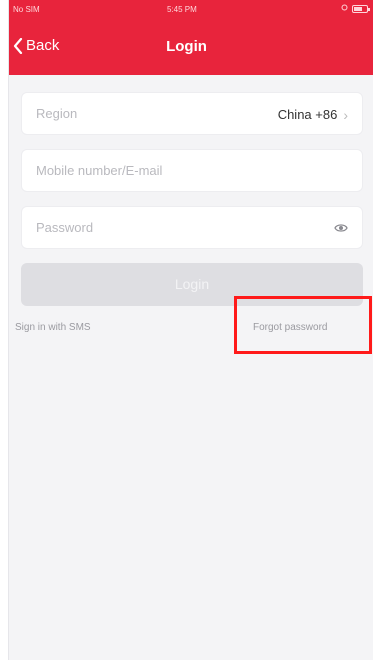 The width and height of the screenshot is (373, 660). I want to click on password-field, so click(192, 227).